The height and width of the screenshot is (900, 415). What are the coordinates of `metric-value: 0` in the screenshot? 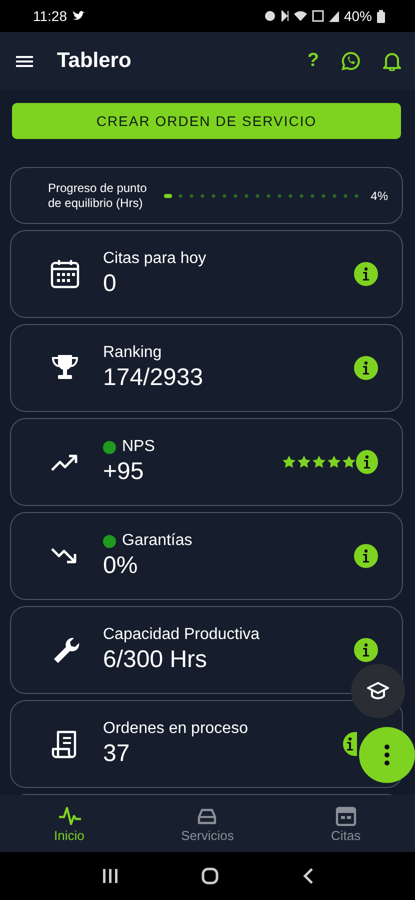 It's located at (110, 284).